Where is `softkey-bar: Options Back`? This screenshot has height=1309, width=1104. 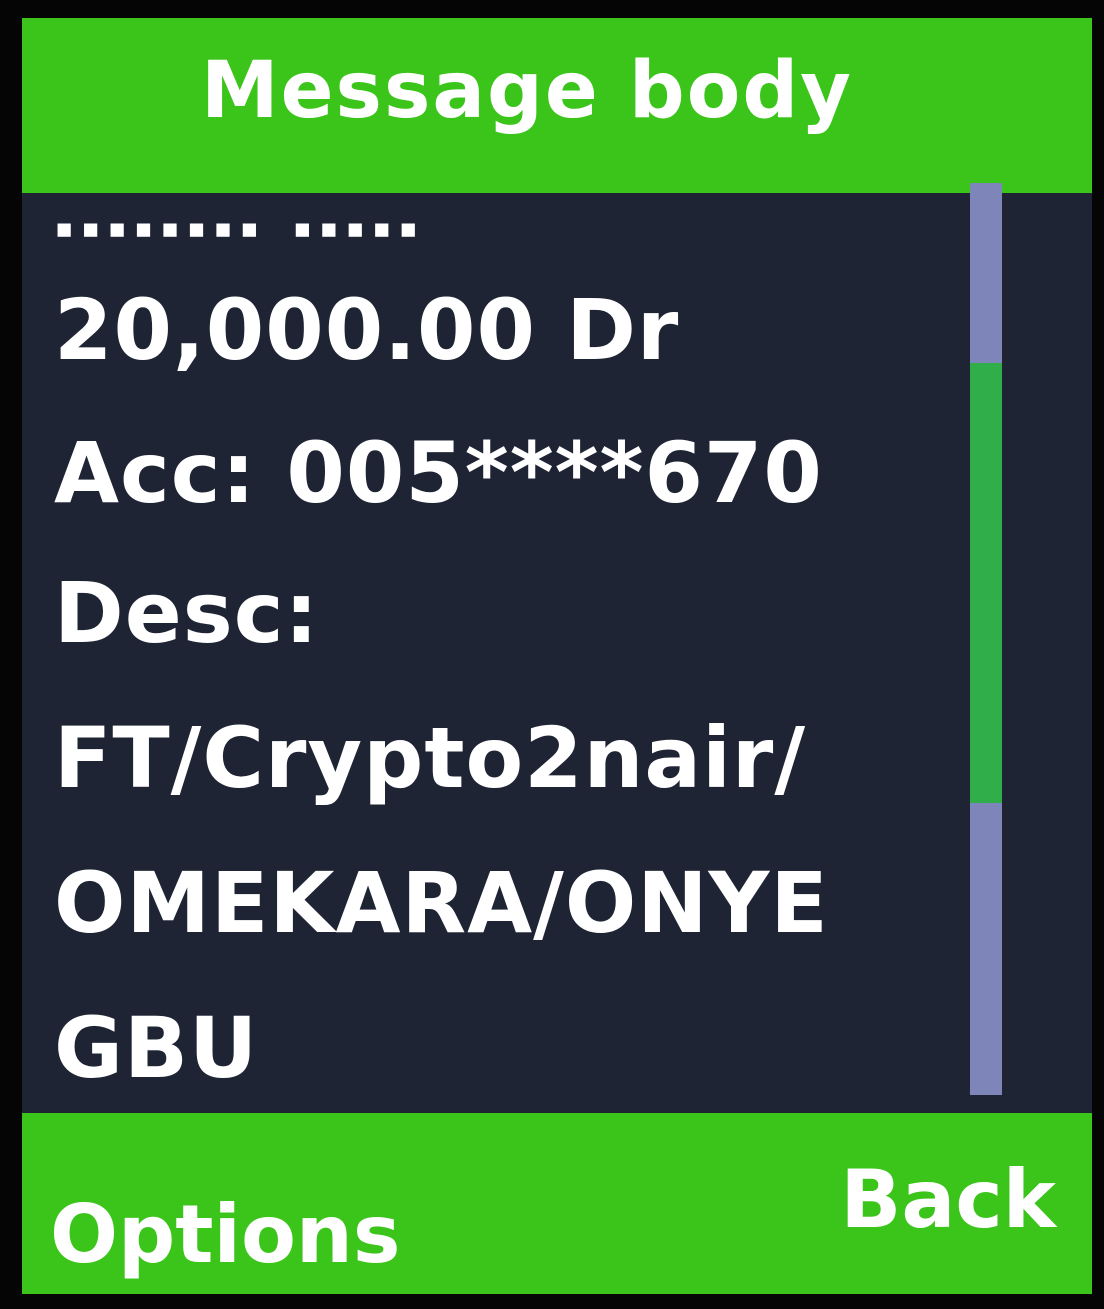
softkey-bar: Options Back is located at coordinates (557, 1203).